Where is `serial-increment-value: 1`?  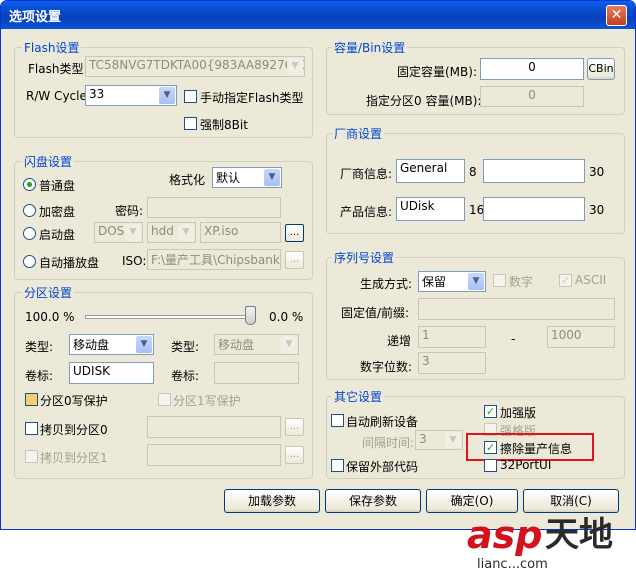 serial-increment-value: 1 is located at coordinates (426, 335).